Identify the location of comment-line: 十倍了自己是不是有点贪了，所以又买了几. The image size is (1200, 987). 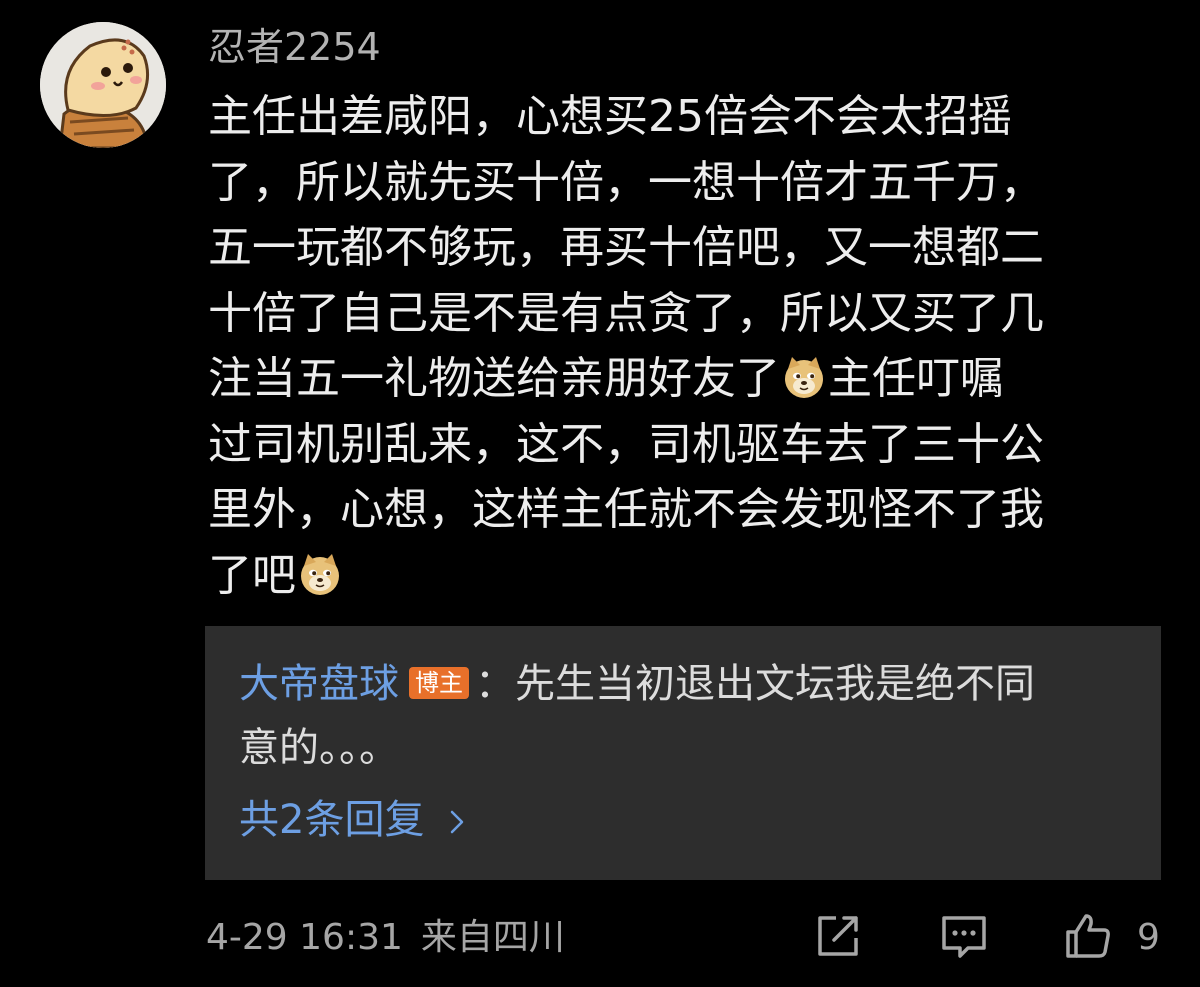
(626, 313).